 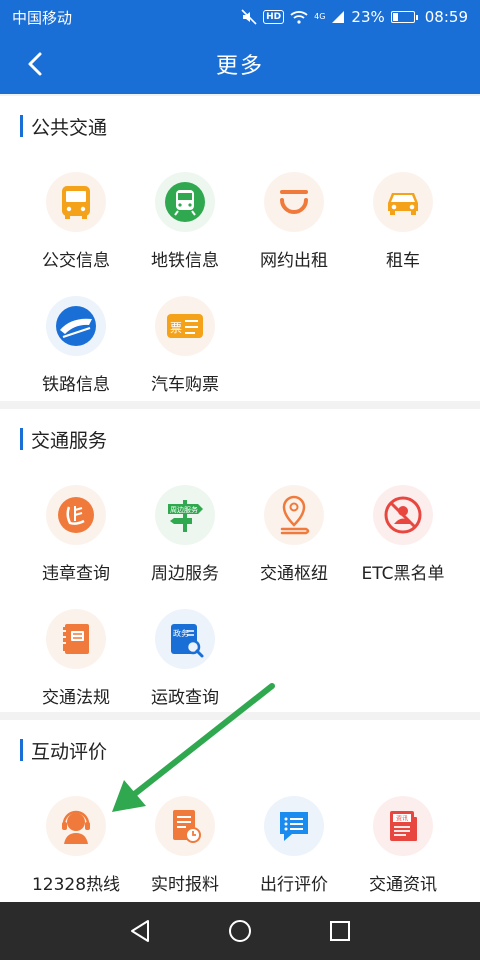 I want to click on tile-car-rental: 租车, so click(x=403, y=227).